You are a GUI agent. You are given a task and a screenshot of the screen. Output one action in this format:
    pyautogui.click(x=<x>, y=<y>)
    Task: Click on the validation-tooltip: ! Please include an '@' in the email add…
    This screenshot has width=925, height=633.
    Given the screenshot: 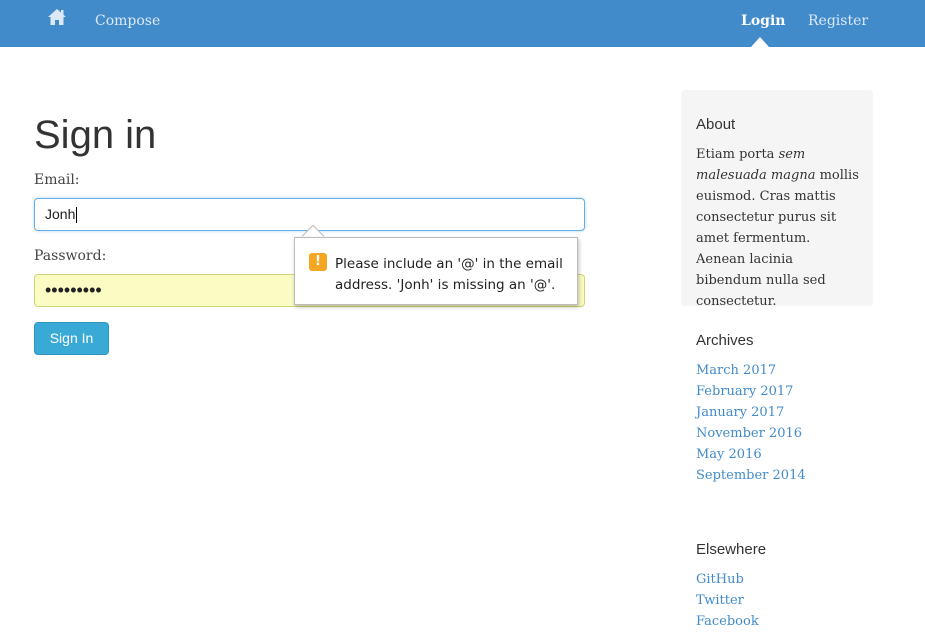 What is the action you would take?
    pyautogui.click(x=436, y=271)
    